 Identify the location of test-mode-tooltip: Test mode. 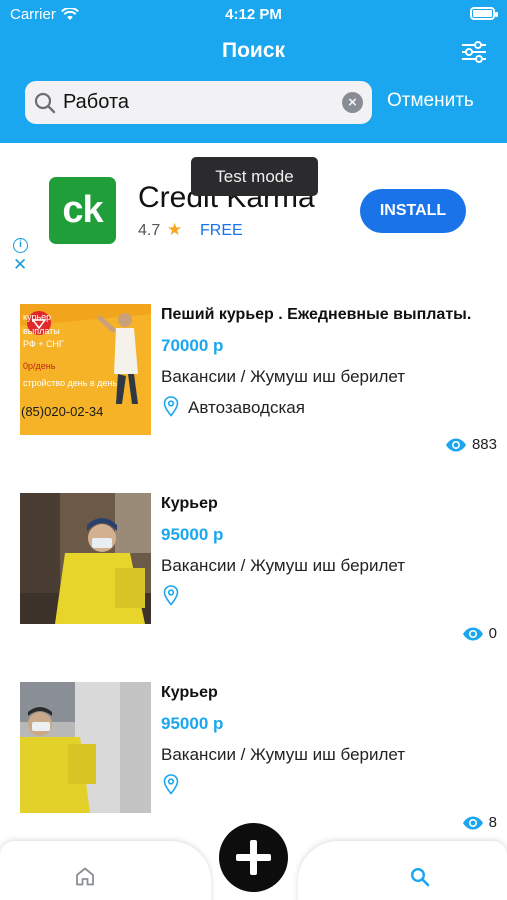
(254, 176).